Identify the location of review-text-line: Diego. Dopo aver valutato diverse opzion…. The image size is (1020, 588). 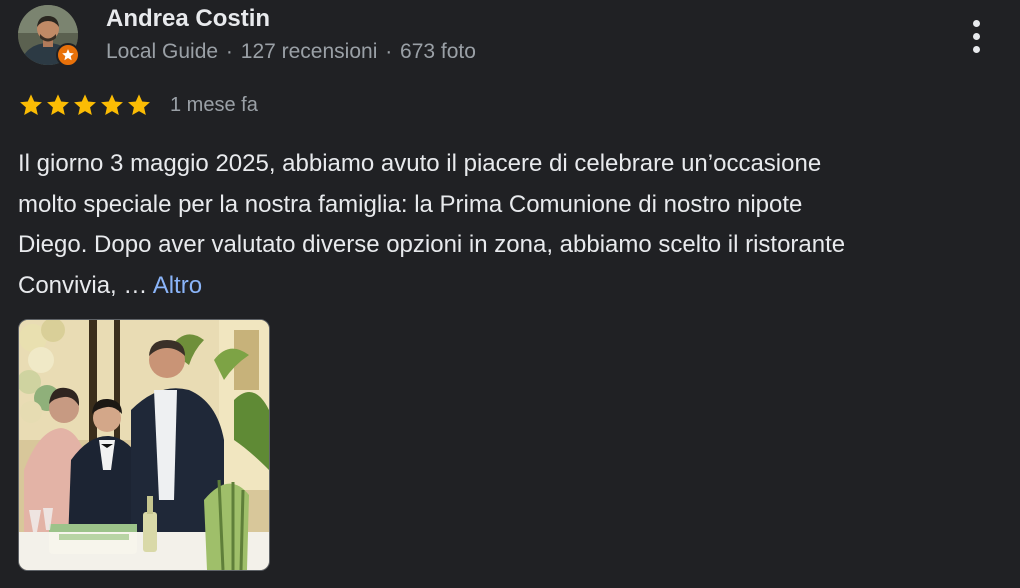
(432, 244).